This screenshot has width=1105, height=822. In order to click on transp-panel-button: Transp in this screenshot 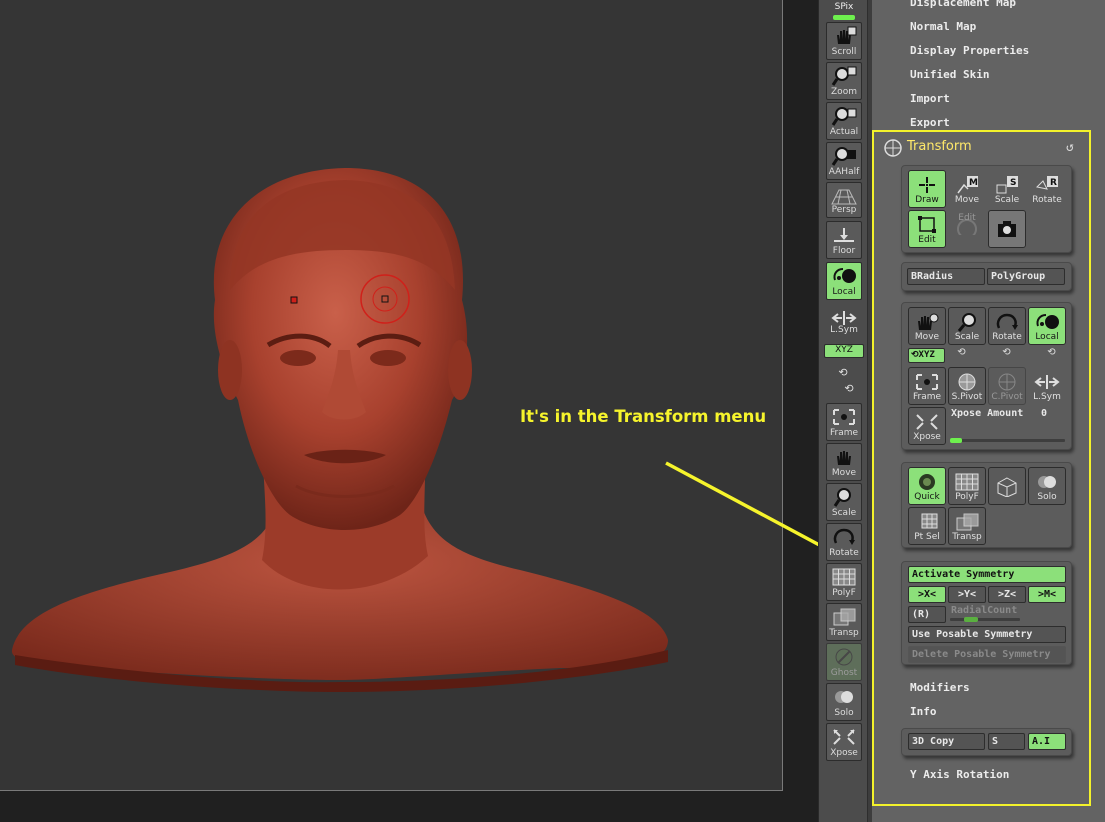, I will do `click(967, 526)`.